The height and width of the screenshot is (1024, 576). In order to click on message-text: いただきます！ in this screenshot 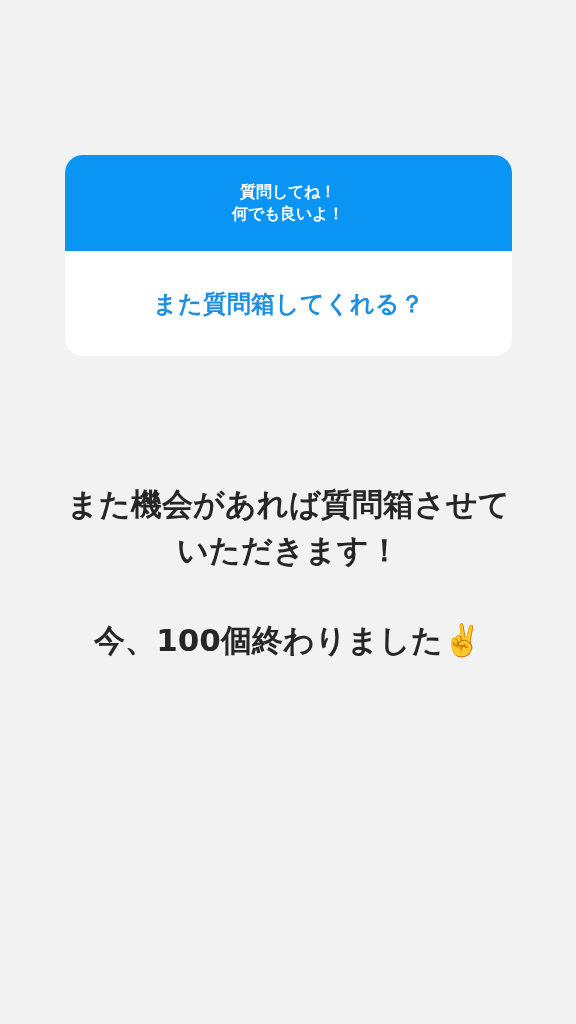, I will do `click(288, 550)`.